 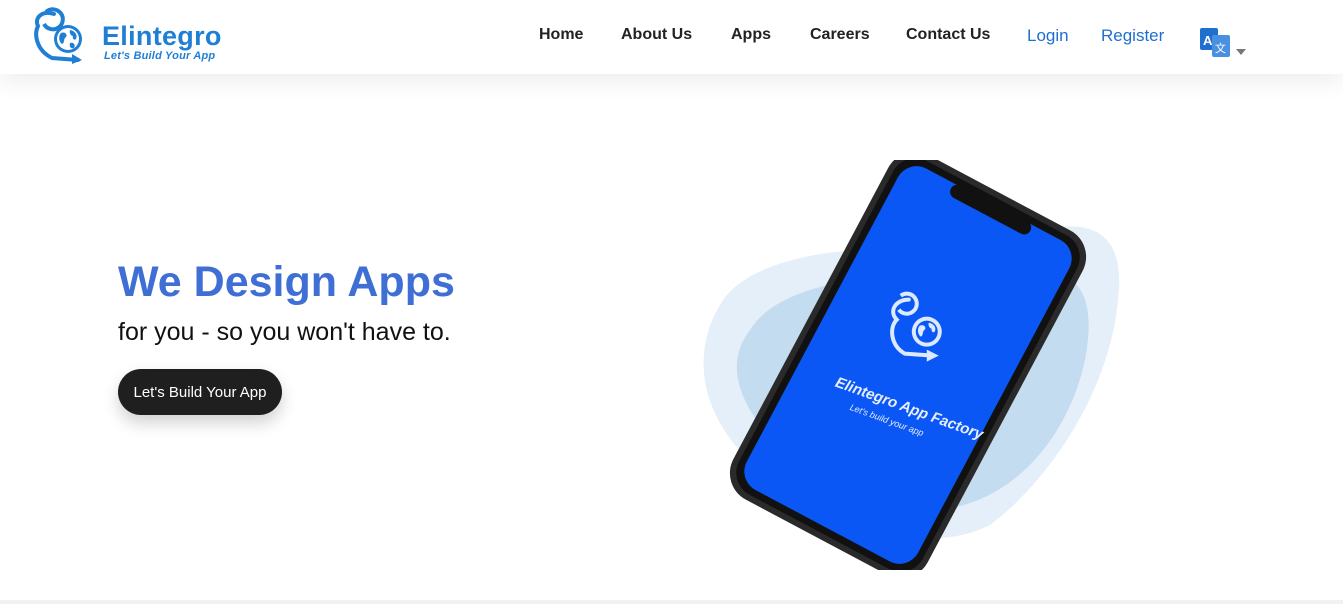 What do you see at coordinates (840, 35) in the screenshot?
I see `nav-careers: Careers` at bounding box center [840, 35].